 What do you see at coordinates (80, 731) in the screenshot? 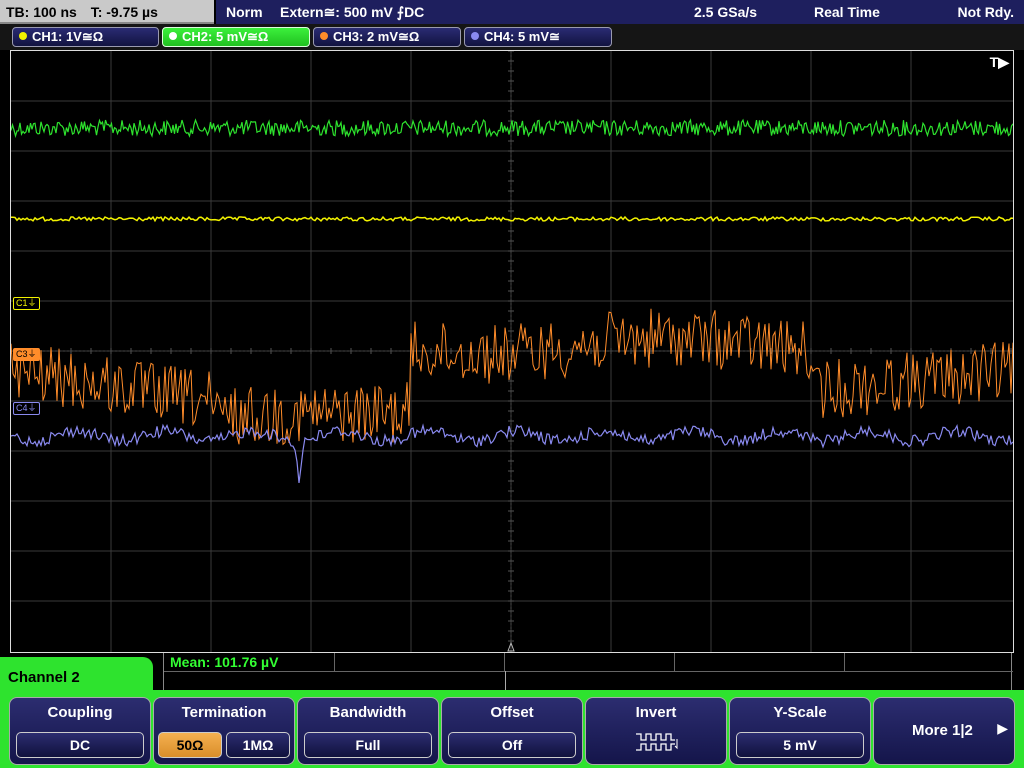
I see `coupling-softkey: Coupling DC` at bounding box center [80, 731].